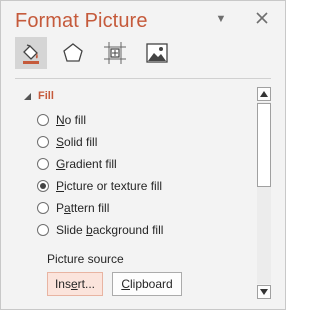 The height and width of the screenshot is (310, 320). I want to click on radio-gradient-fill: Gradient fill, so click(77, 164).